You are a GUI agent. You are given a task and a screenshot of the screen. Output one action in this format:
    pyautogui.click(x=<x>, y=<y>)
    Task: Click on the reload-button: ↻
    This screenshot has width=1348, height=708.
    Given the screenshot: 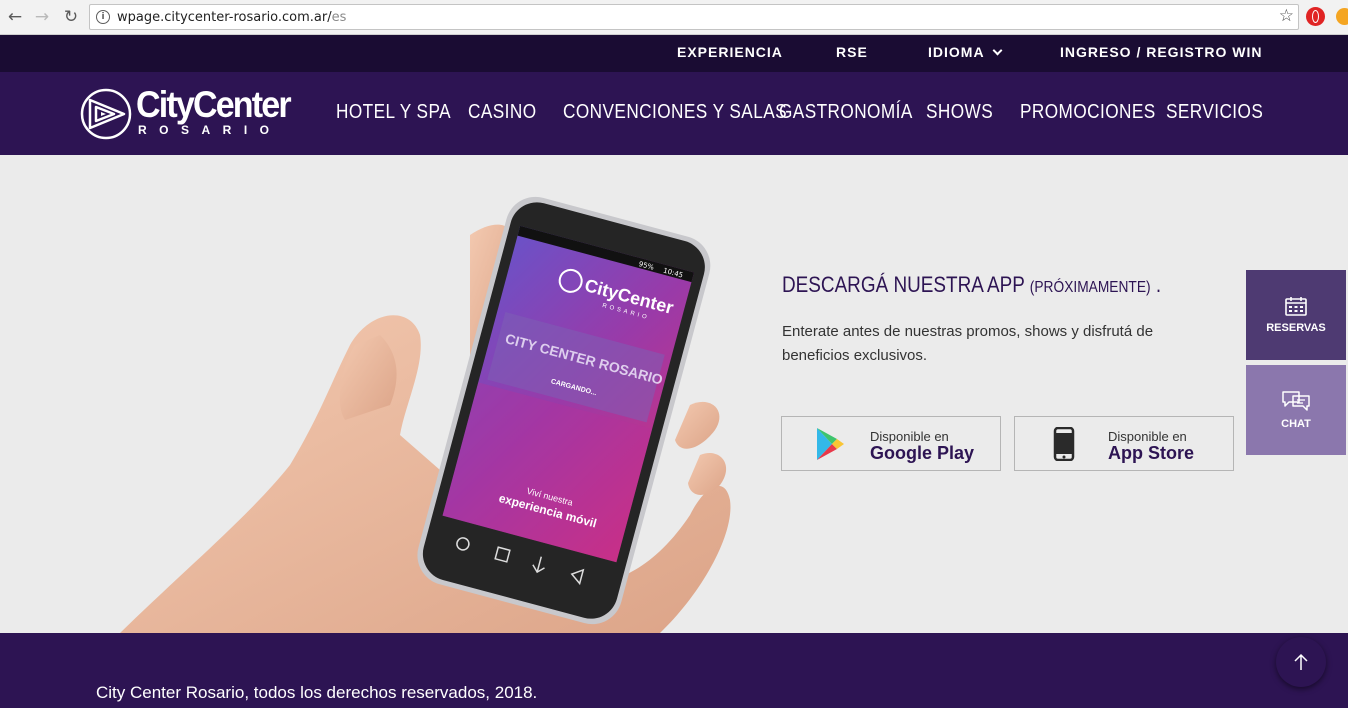 What is the action you would take?
    pyautogui.click(x=71, y=17)
    